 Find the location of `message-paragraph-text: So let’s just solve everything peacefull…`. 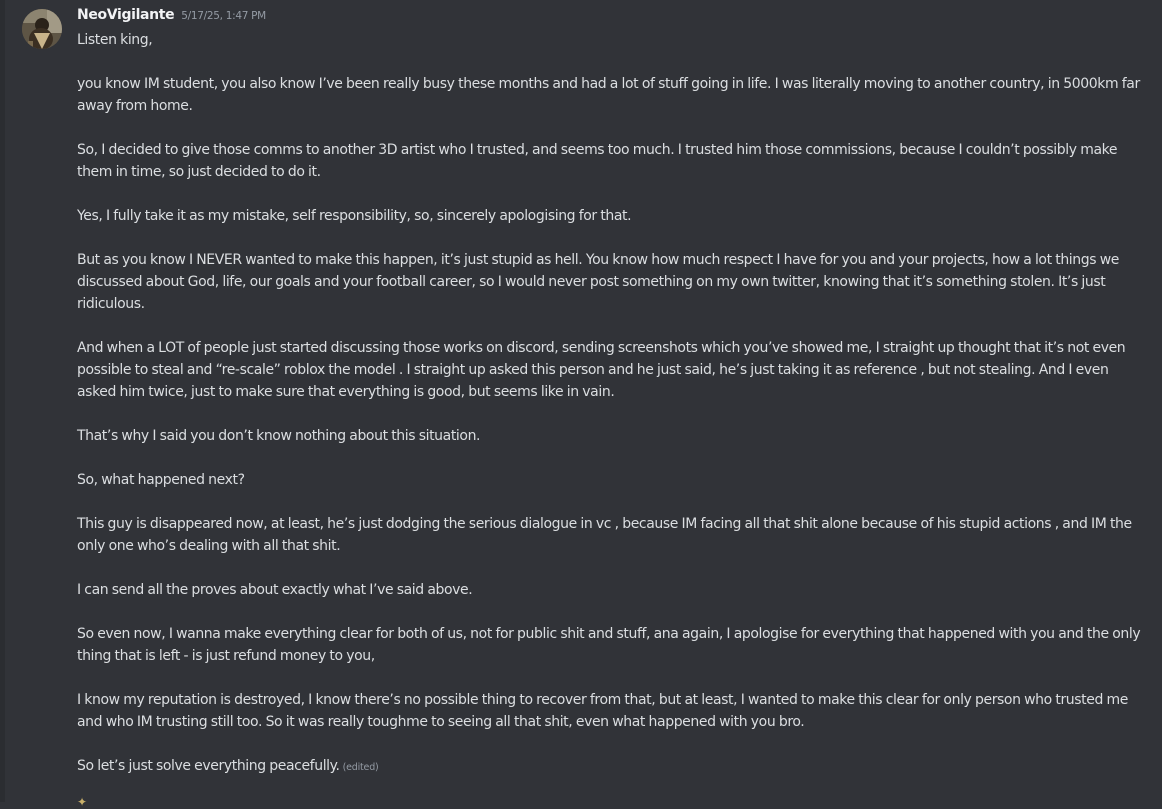

message-paragraph-text: So let’s just solve everything peacefull… is located at coordinates (208, 766).